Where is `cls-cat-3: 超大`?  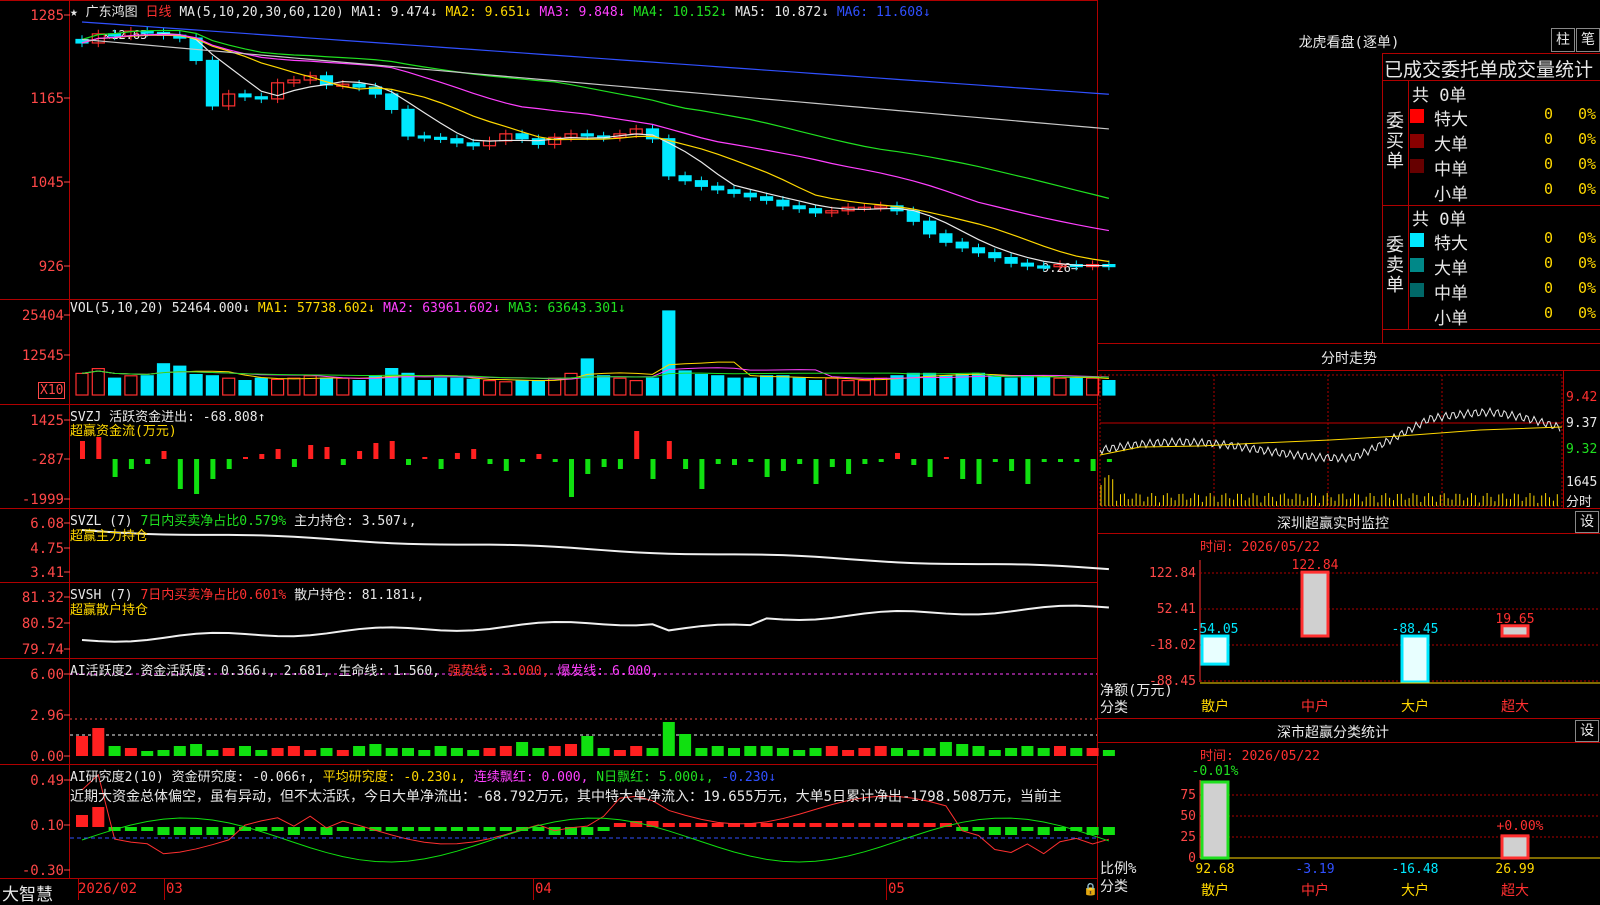 cls-cat-3: 超大 is located at coordinates (1515, 891).